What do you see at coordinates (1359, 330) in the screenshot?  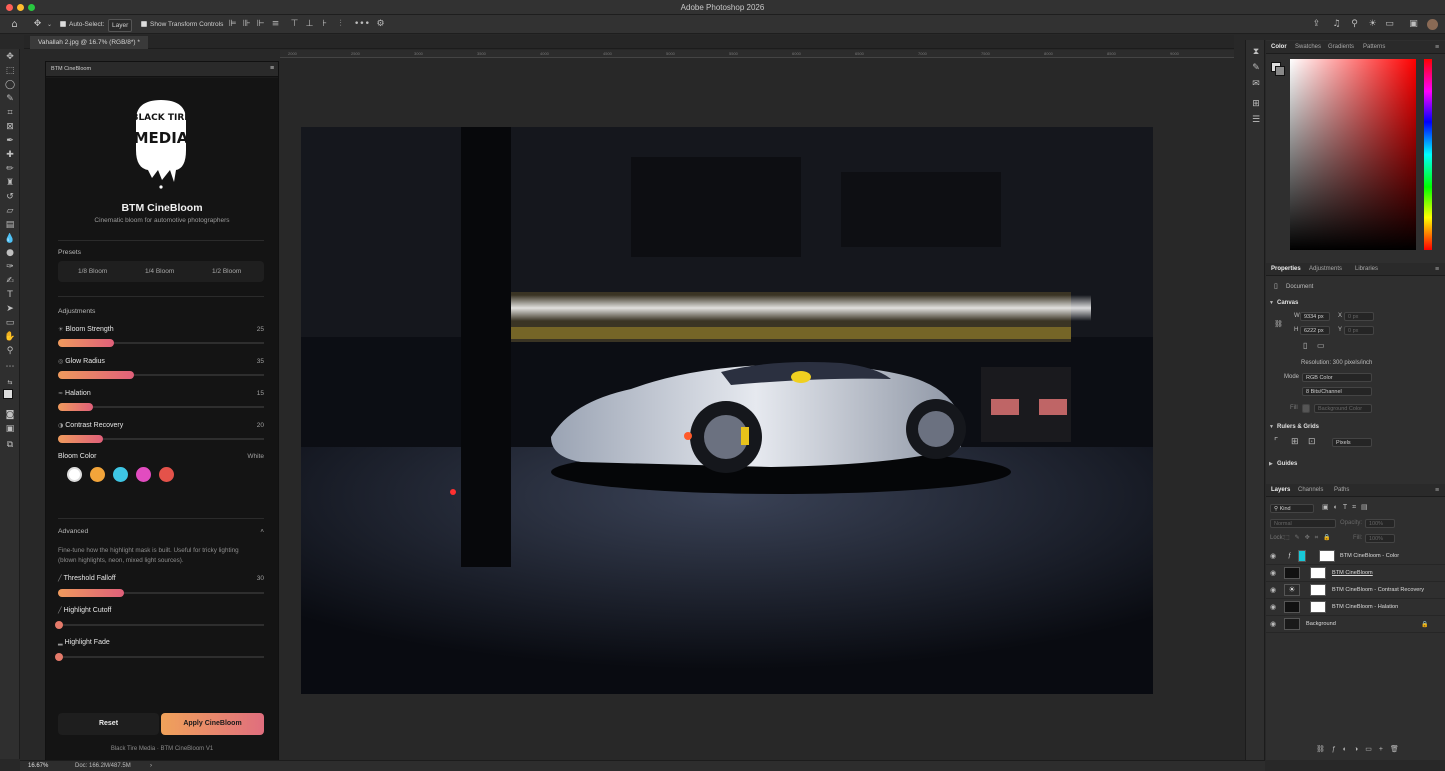 I see `y-field: 0 px` at bounding box center [1359, 330].